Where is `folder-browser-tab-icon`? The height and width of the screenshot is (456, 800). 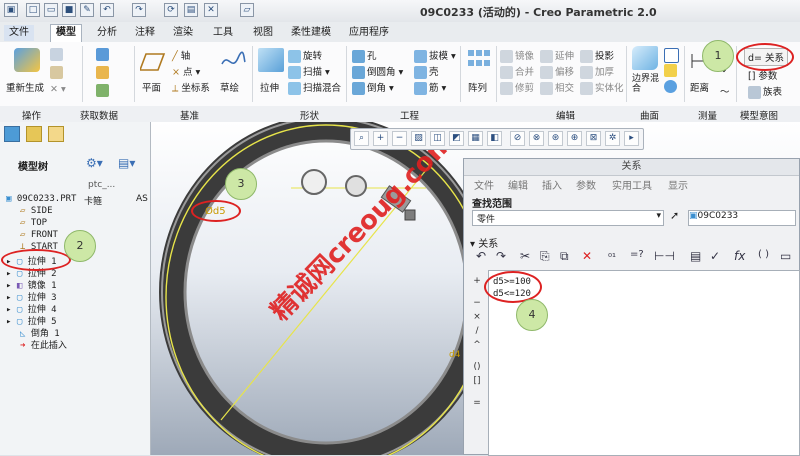 folder-browser-tab-icon is located at coordinates (34, 134).